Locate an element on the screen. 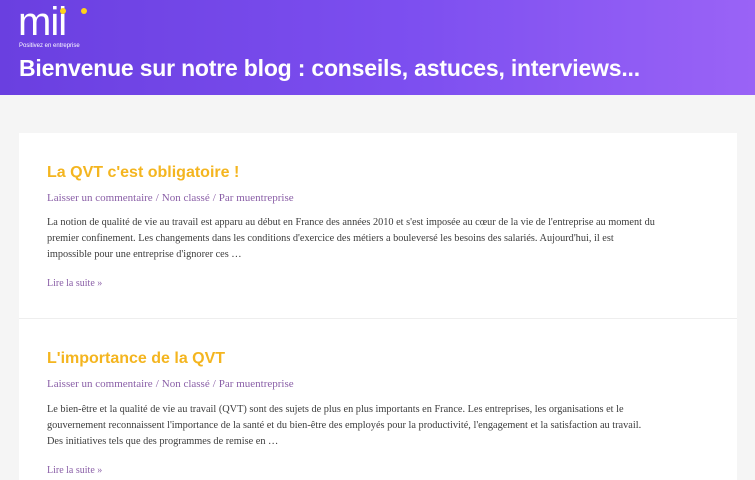  post-title-link: L'importance de la QVT is located at coordinates (136, 359).